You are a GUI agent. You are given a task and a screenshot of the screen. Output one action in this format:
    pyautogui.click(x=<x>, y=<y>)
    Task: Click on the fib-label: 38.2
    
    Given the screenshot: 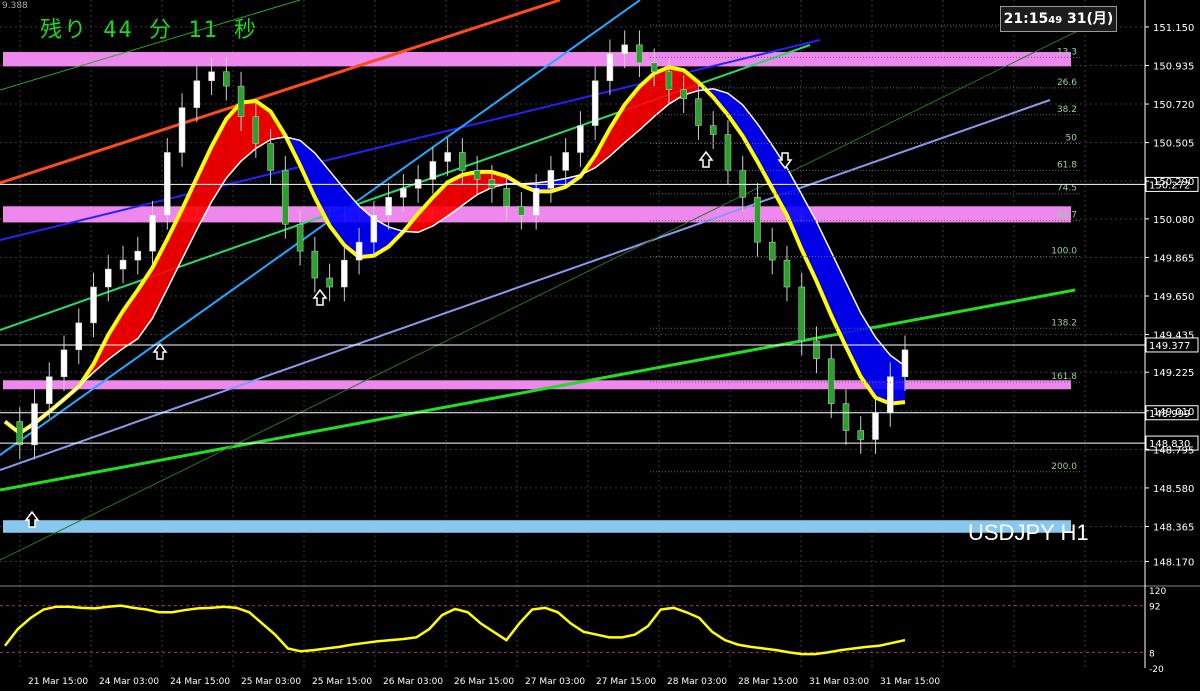 What is the action you would take?
    pyautogui.click(x=1067, y=110)
    